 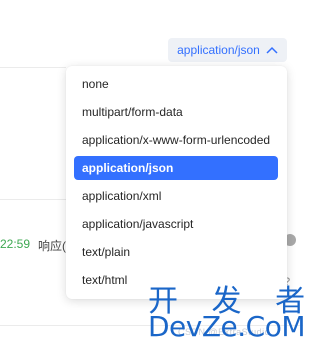 I want to click on menu-item-x-www-form-urlencoded: application/x-www-form-urlencoded, so click(x=176, y=140).